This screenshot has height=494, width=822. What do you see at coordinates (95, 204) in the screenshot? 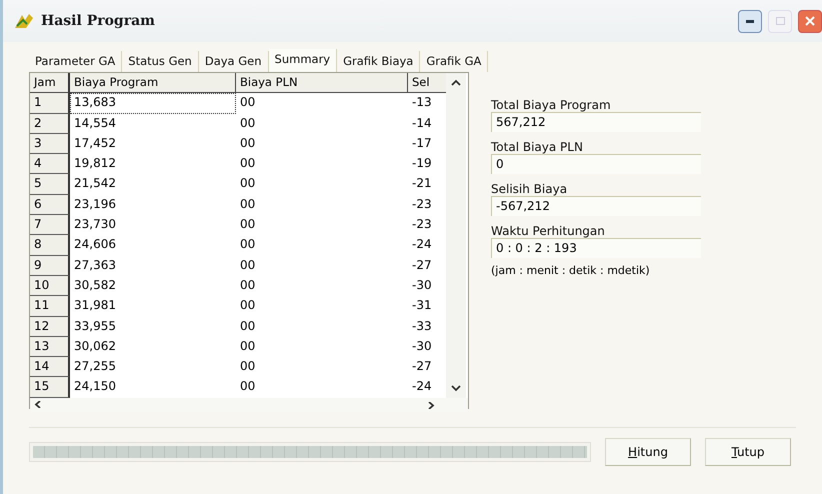
I see `table-cell-text: 23,196` at bounding box center [95, 204].